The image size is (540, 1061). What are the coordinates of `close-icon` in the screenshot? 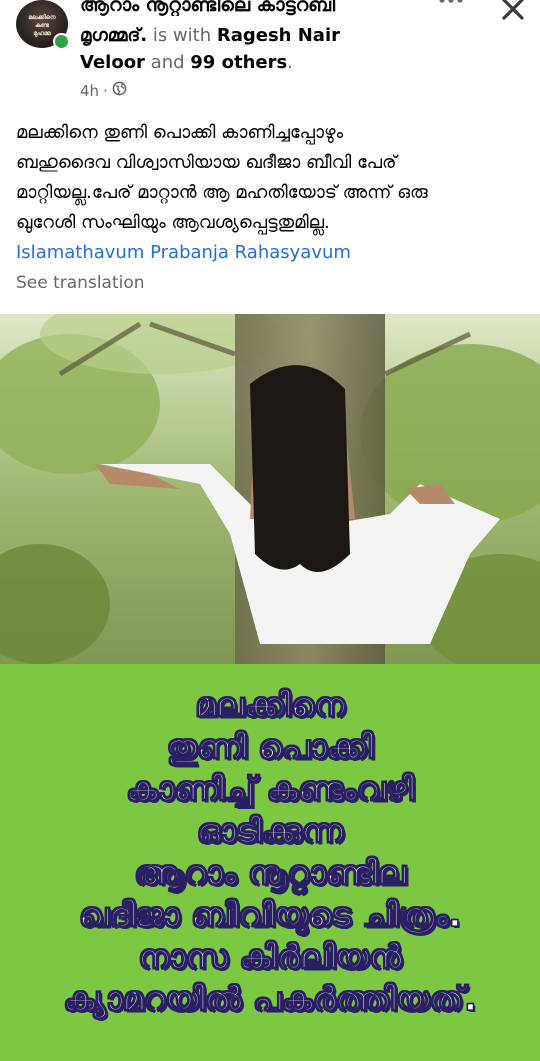 It's located at (513, 11).